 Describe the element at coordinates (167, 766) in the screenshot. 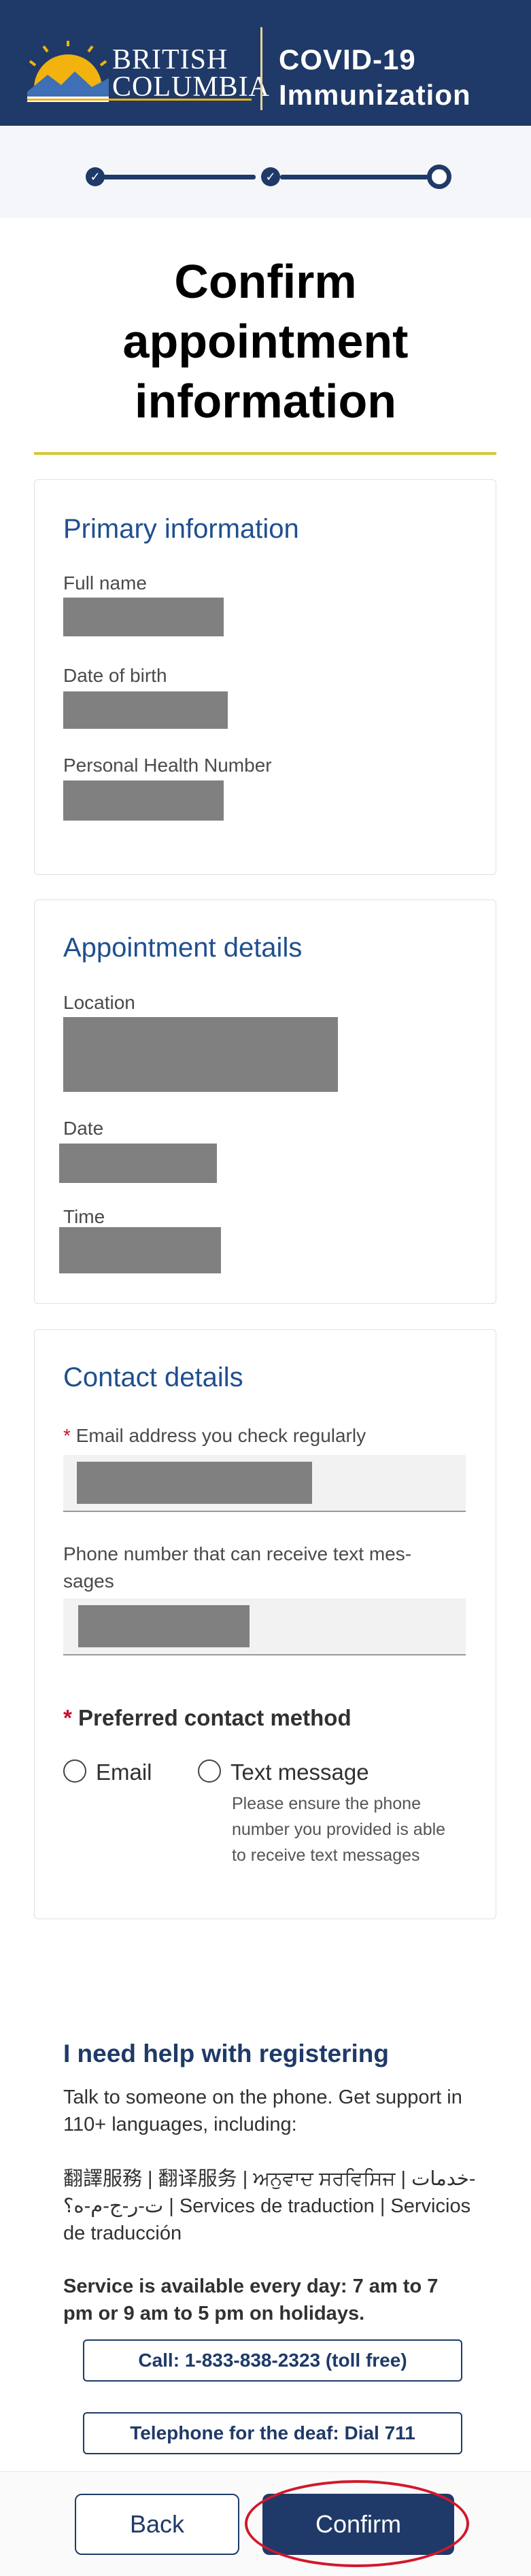

I see `personal-health-number-label: Personal Health Number` at that location.